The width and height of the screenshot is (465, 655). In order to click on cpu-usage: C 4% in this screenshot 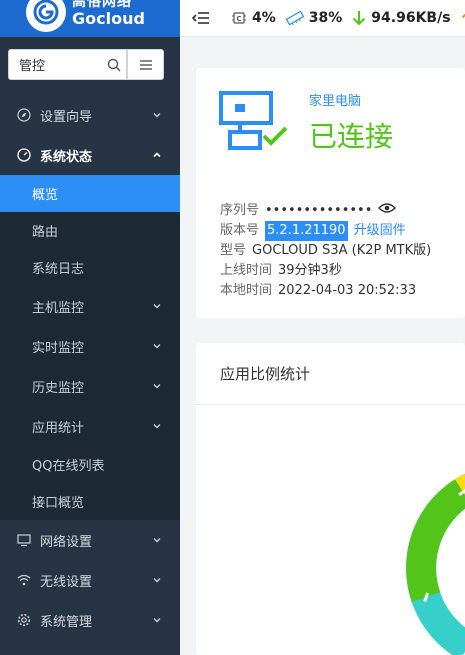, I will do `click(253, 18)`.